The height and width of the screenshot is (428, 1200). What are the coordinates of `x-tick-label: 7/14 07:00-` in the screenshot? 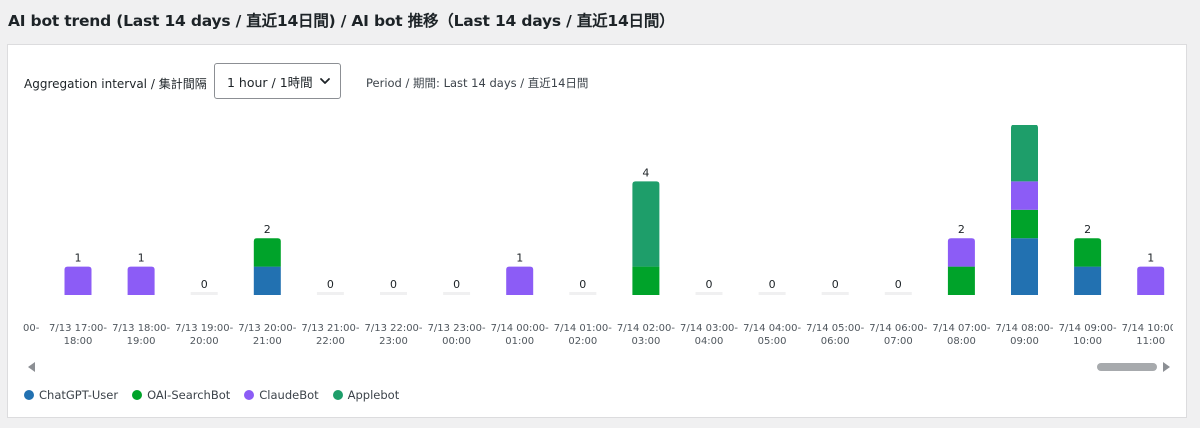 It's located at (961, 328).